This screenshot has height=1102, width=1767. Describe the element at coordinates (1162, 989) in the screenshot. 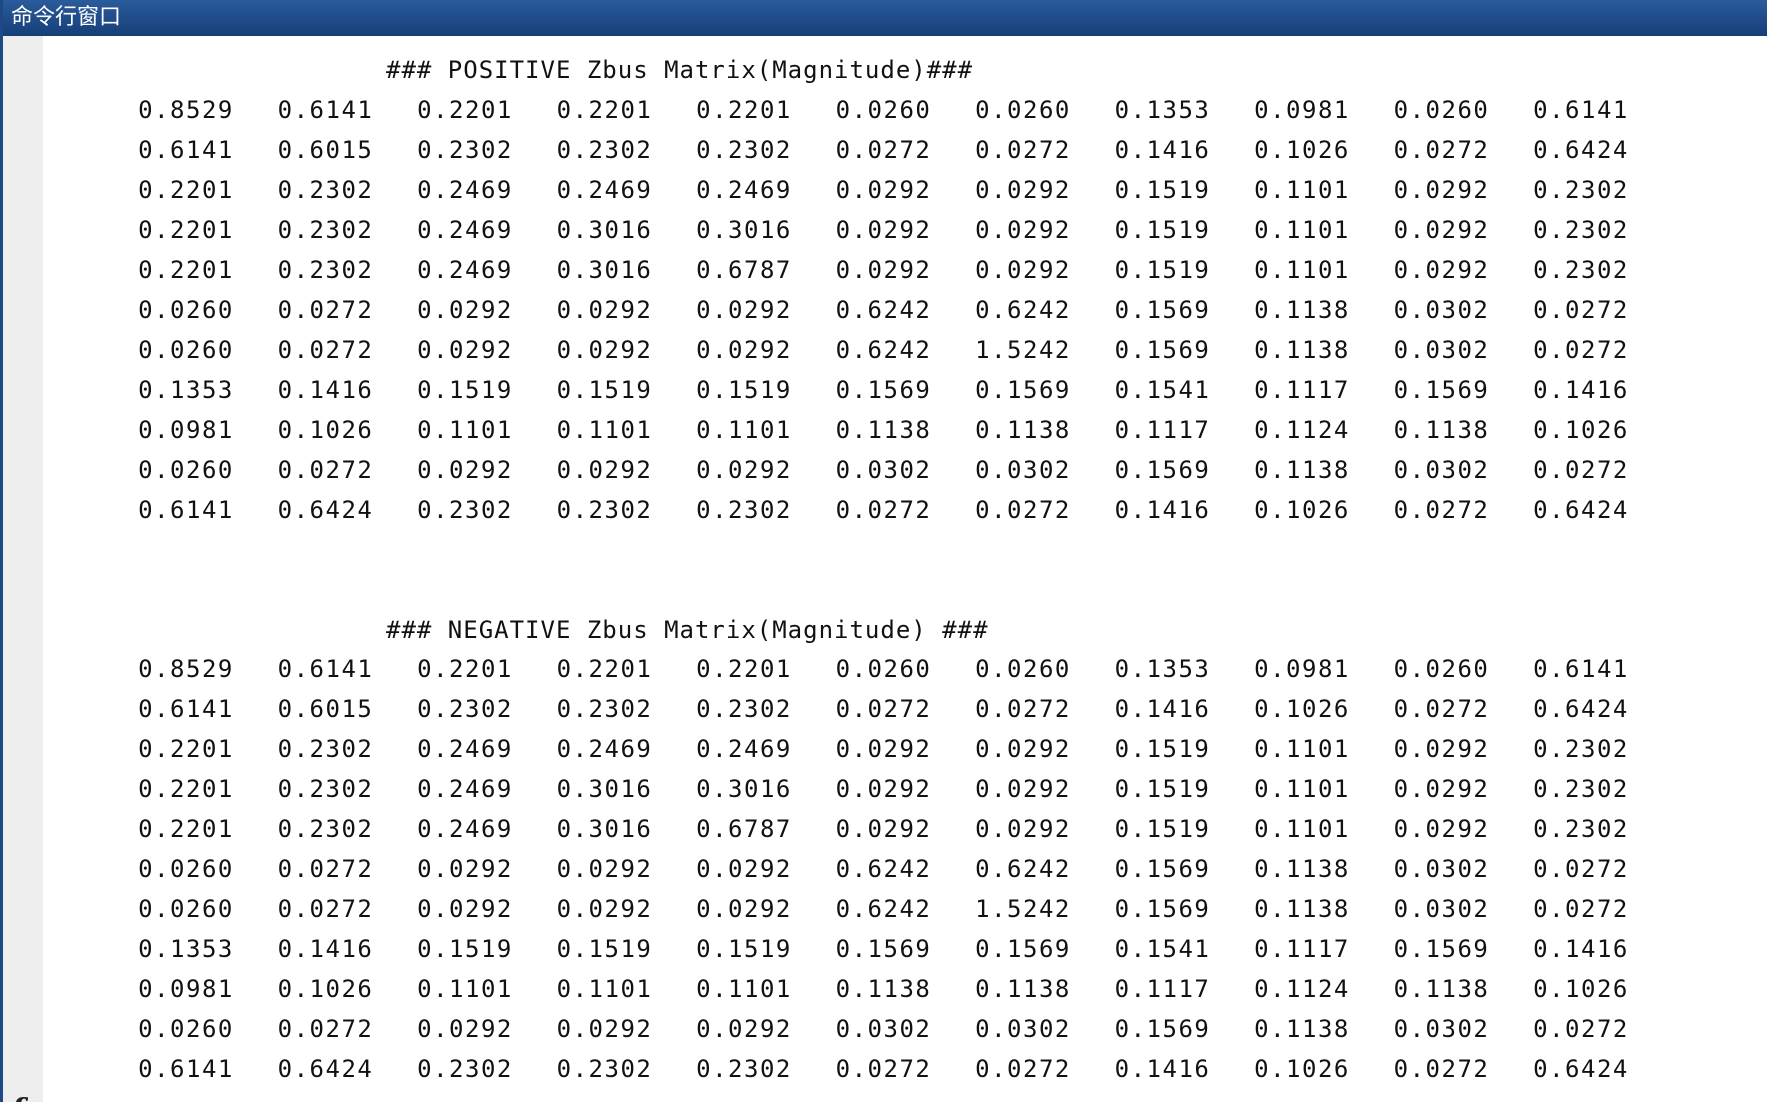

I see `matrix-cell: 0.1117` at that location.